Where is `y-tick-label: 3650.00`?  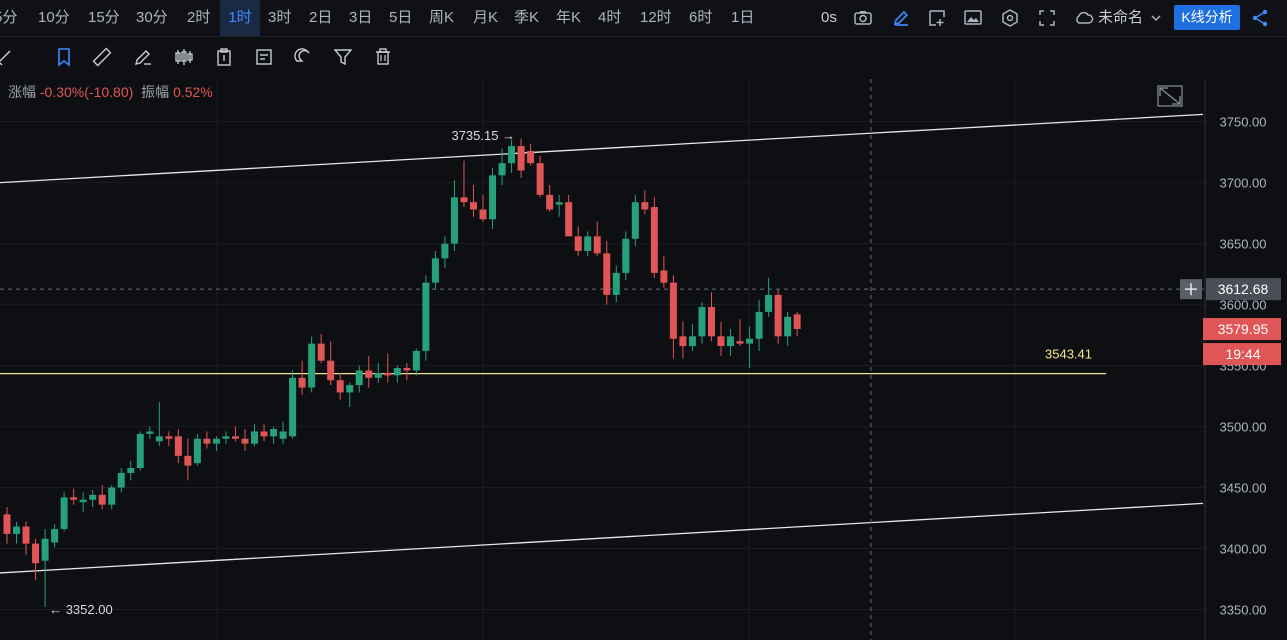 y-tick-label: 3650.00 is located at coordinates (1243, 244).